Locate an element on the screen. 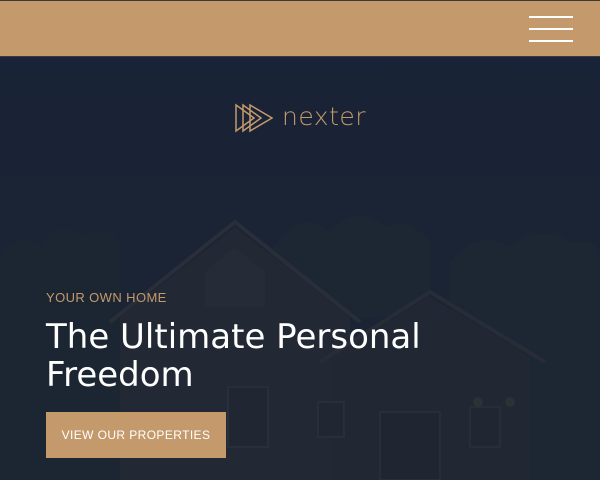 The width and height of the screenshot is (600, 480). triple-play-triangles-icon is located at coordinates (254, 118).